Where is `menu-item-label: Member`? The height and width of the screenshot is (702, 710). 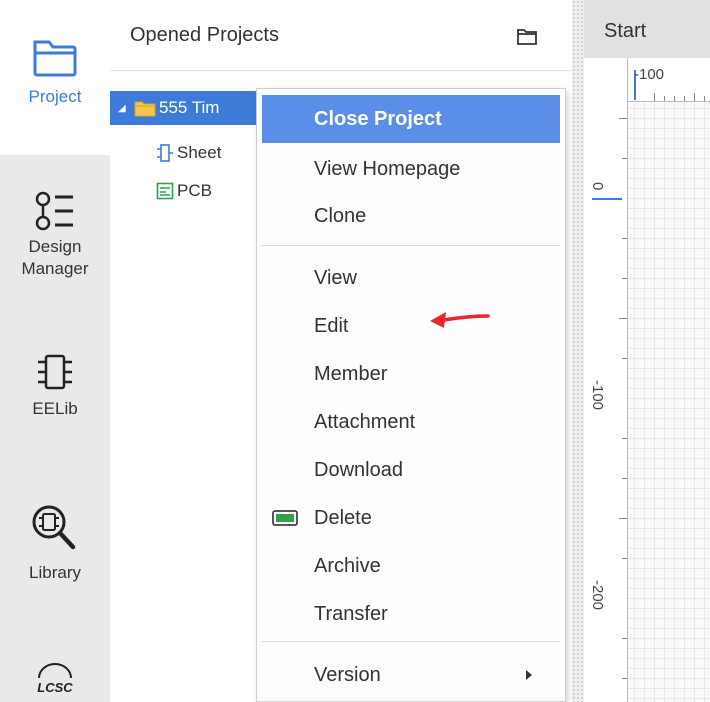
menu-item-label: Member is located at coordinates (351, 373).